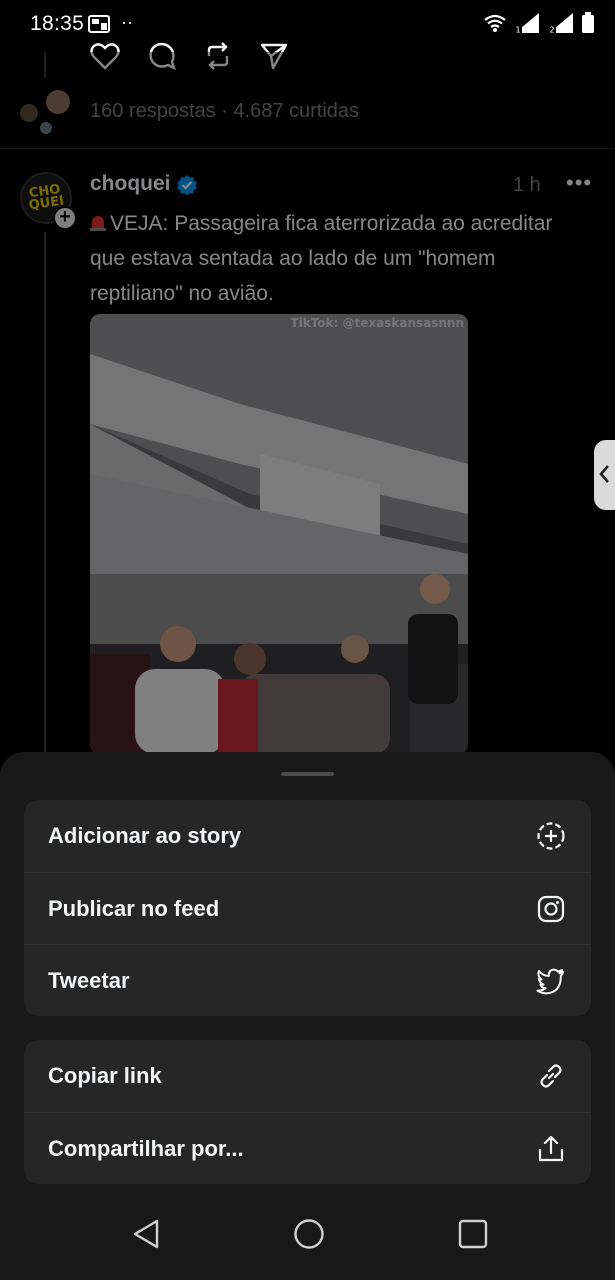  I want to click on comment-icon, so click(162, 56).